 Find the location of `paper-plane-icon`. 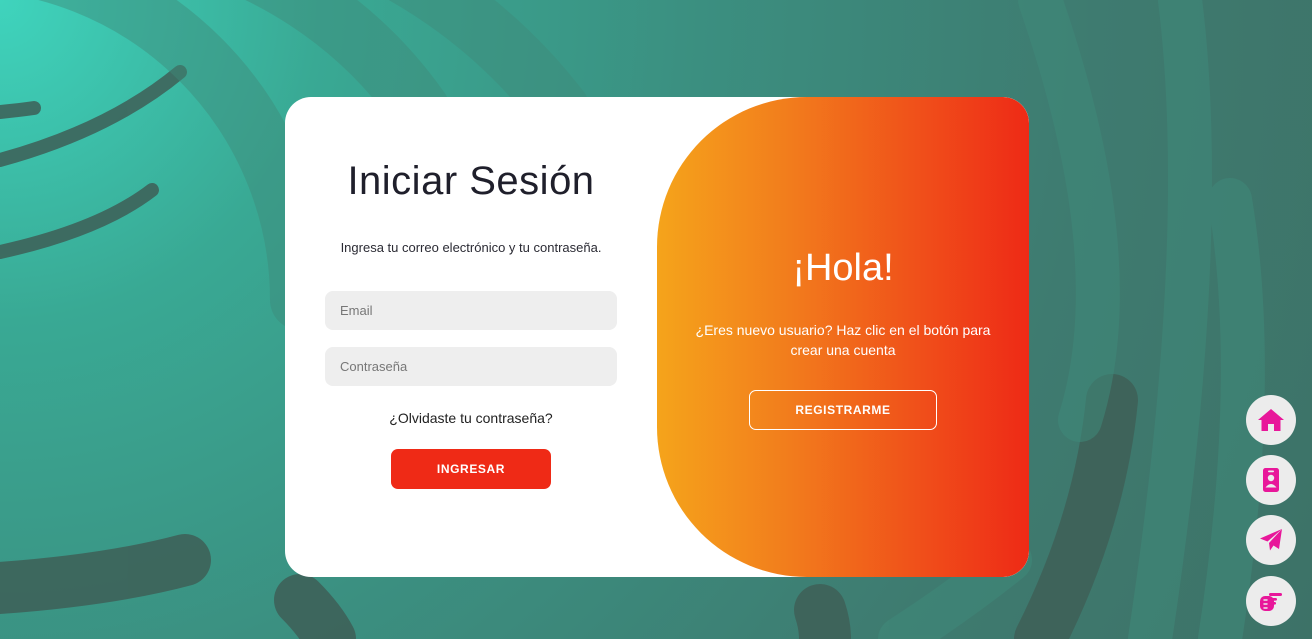

paper-plane-icon is located at coordinates (1271, 540).